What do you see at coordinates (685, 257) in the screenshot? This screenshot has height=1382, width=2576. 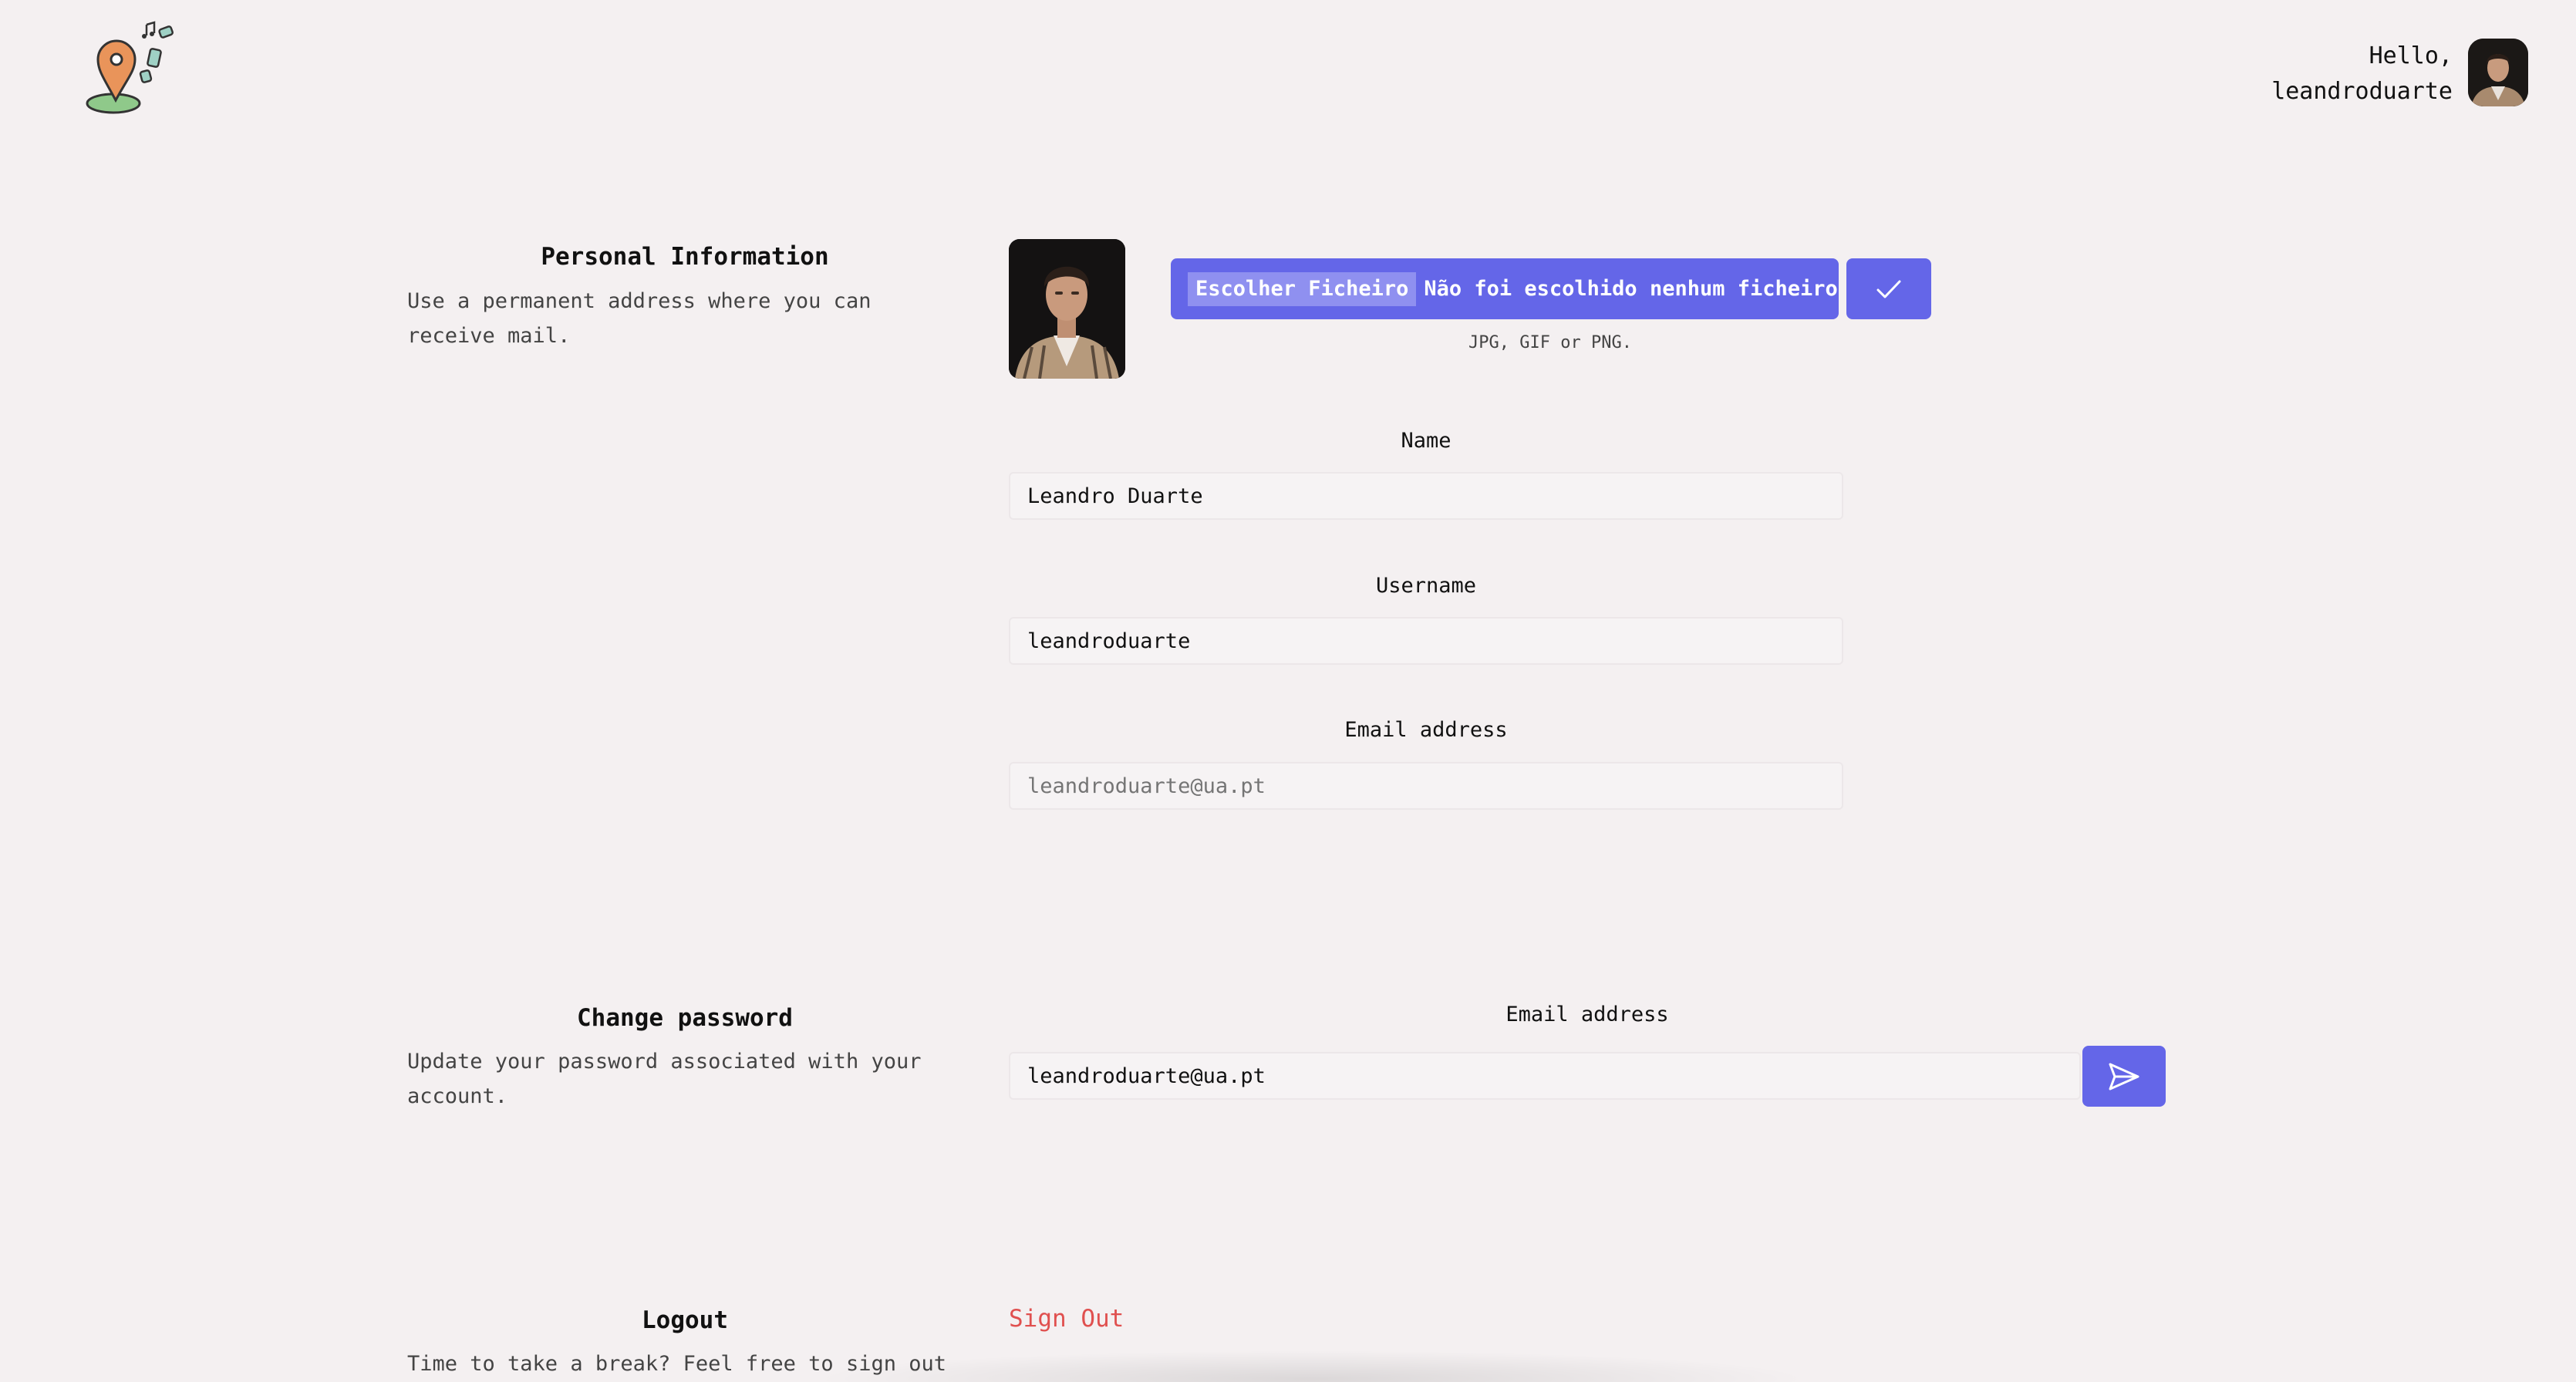 I see `personal-info-title: Personal Information` at bounding box center [685, 257].